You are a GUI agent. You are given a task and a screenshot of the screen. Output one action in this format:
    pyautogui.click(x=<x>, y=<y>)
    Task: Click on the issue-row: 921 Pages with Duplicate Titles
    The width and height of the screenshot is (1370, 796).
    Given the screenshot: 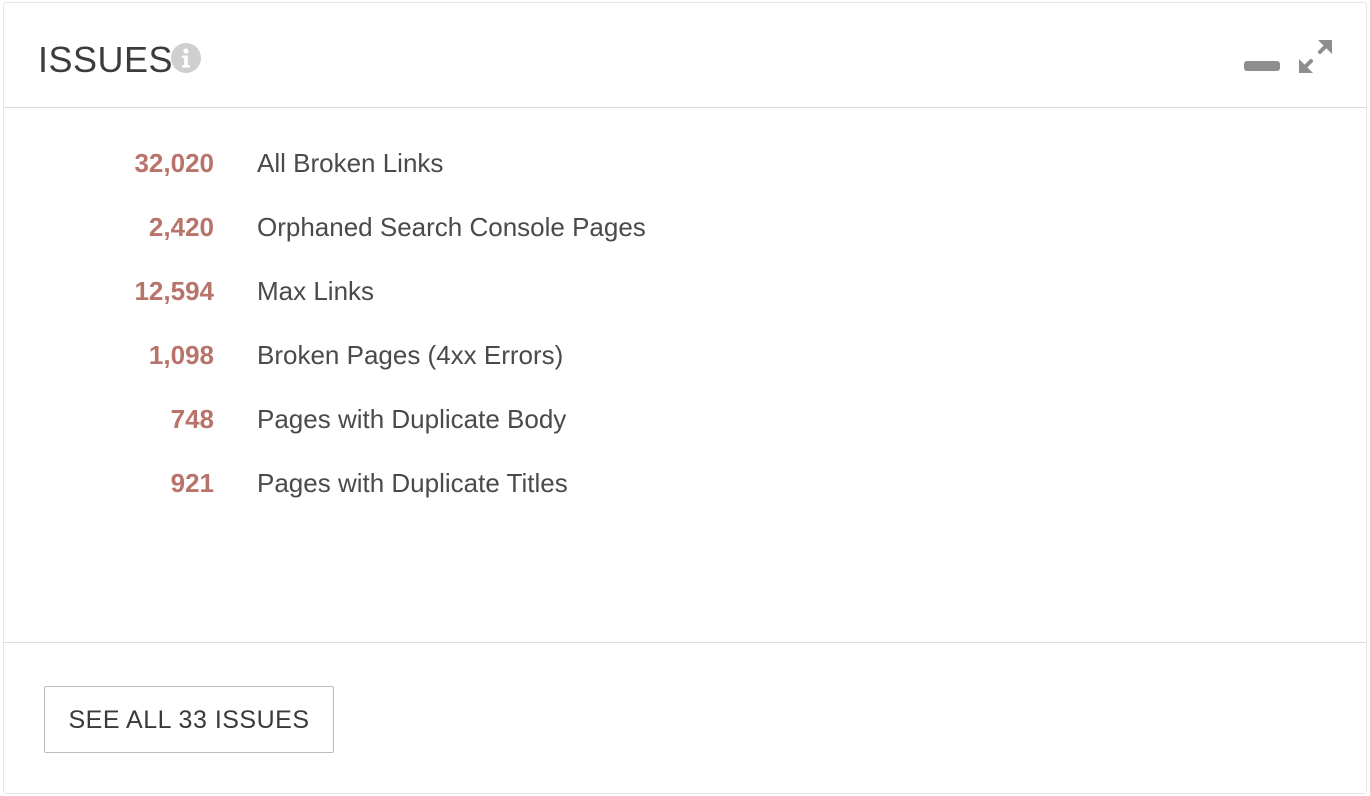 What is the action you would take?
    pyautogui.click(x=454, y=482)
    